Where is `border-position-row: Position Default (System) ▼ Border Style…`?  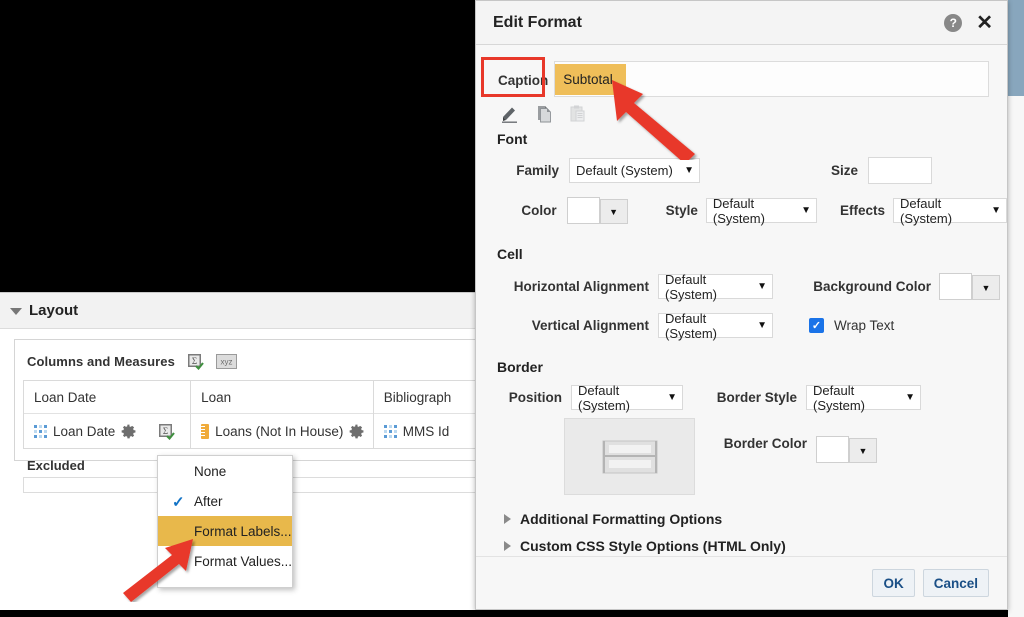 border-position-row: Position Default (System) ▼ Border Style… is located at coordinates (741, 398).